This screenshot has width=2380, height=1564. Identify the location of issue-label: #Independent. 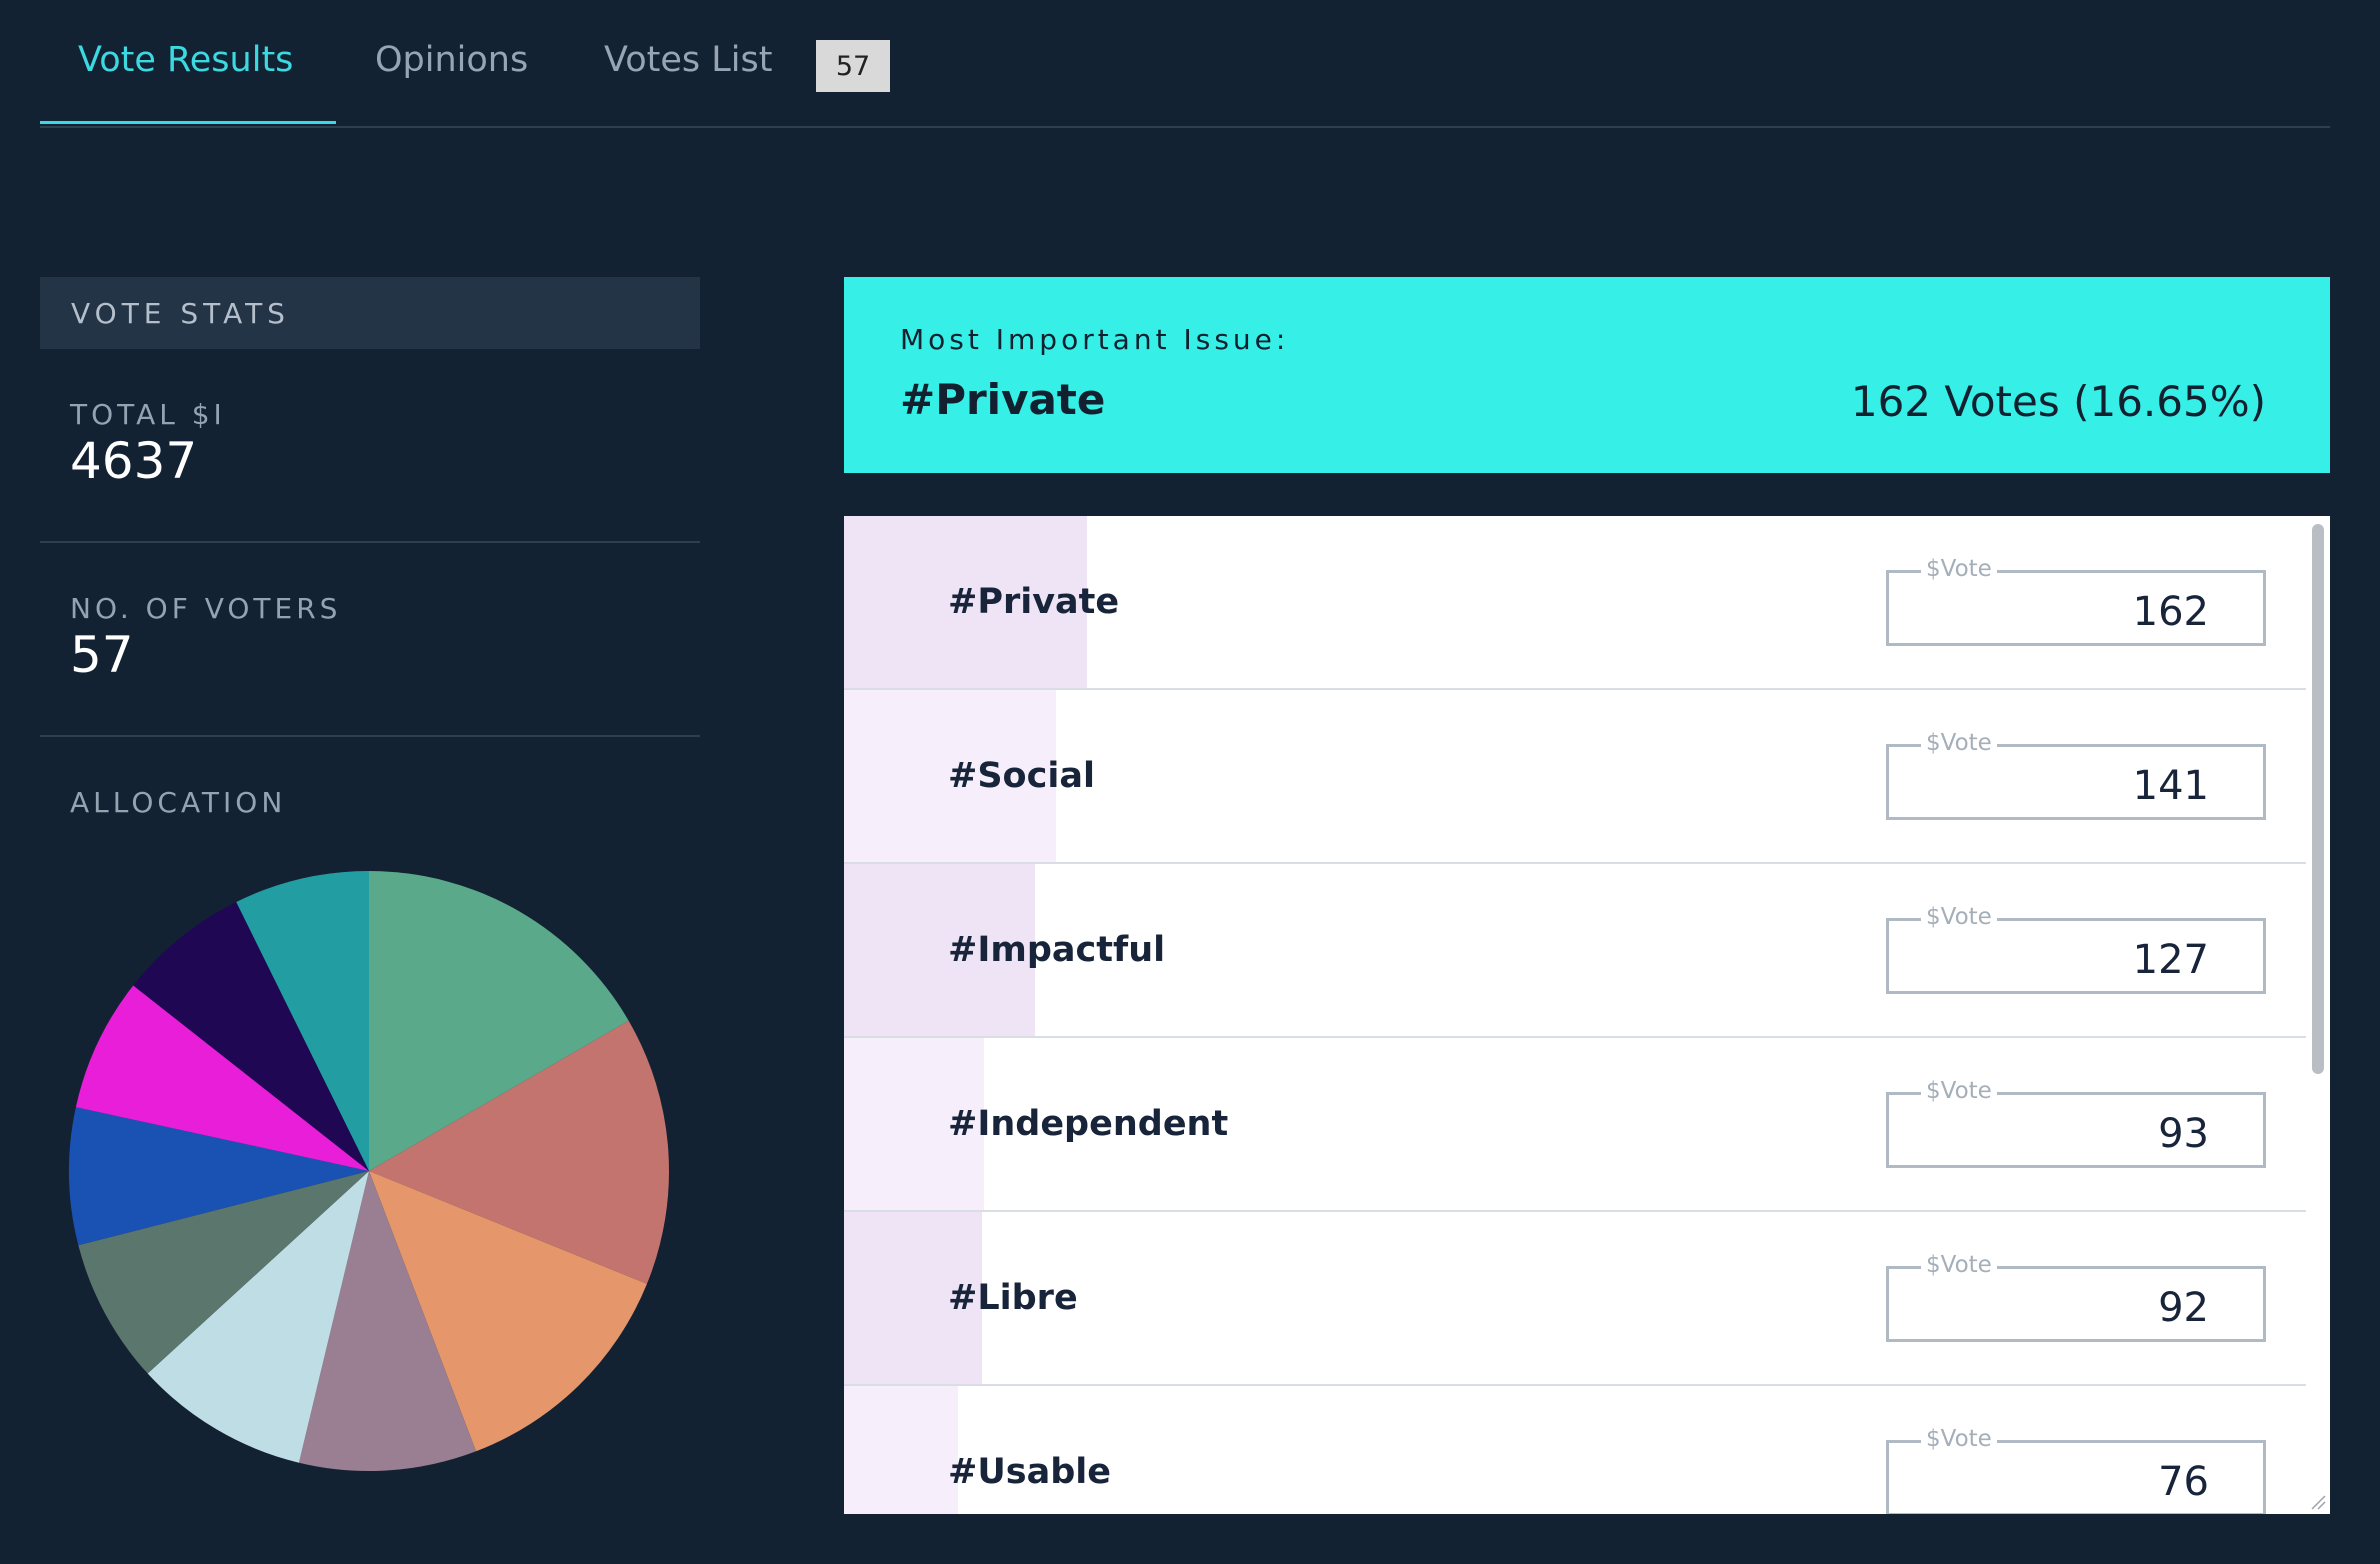
(1088, 1124).